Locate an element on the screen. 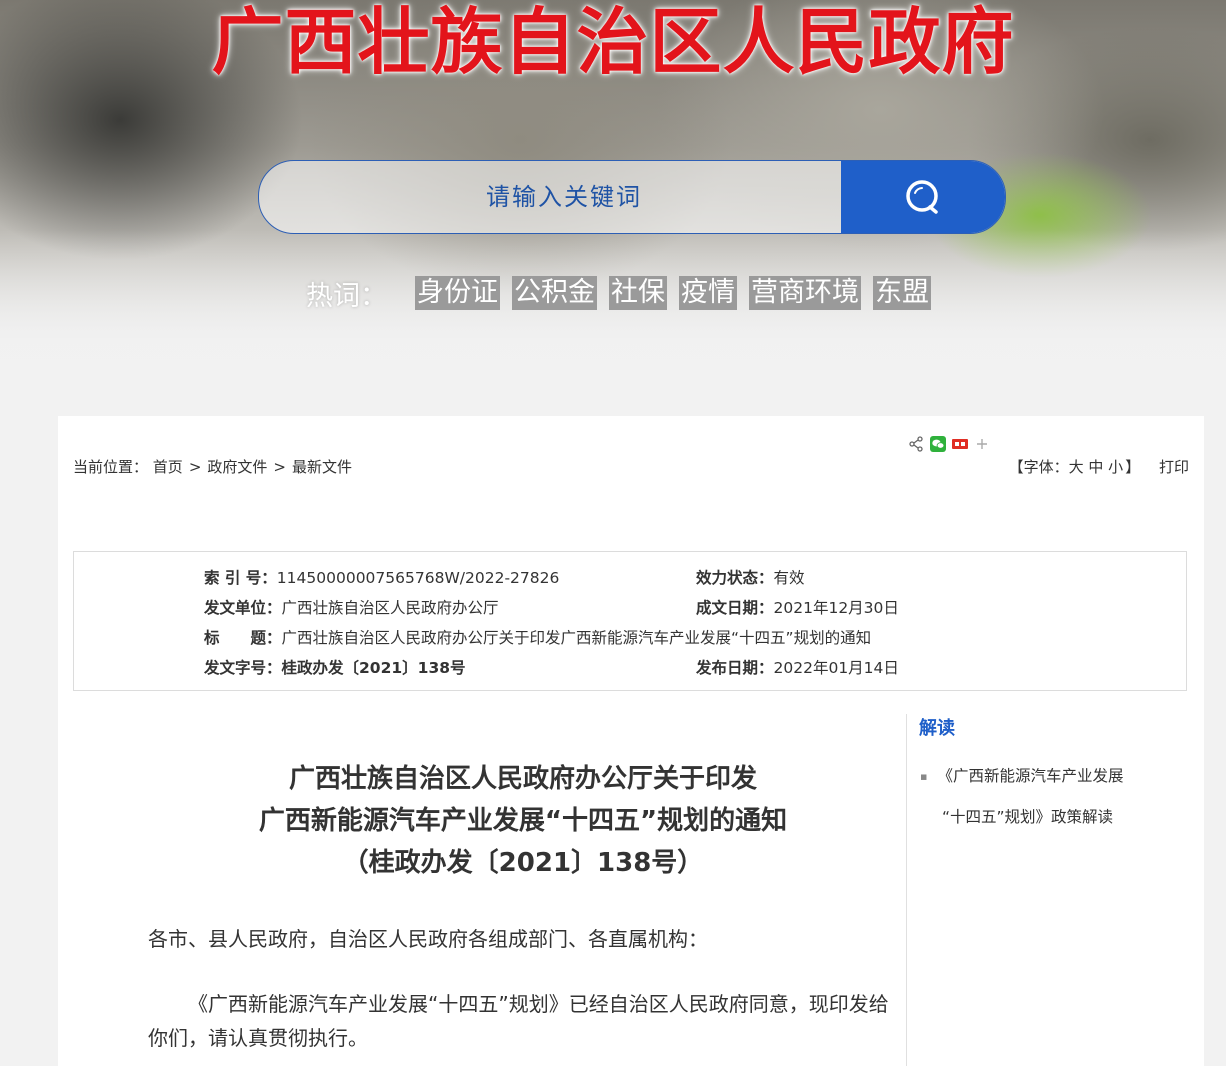  search-icon is located at coordinates (922, 197).